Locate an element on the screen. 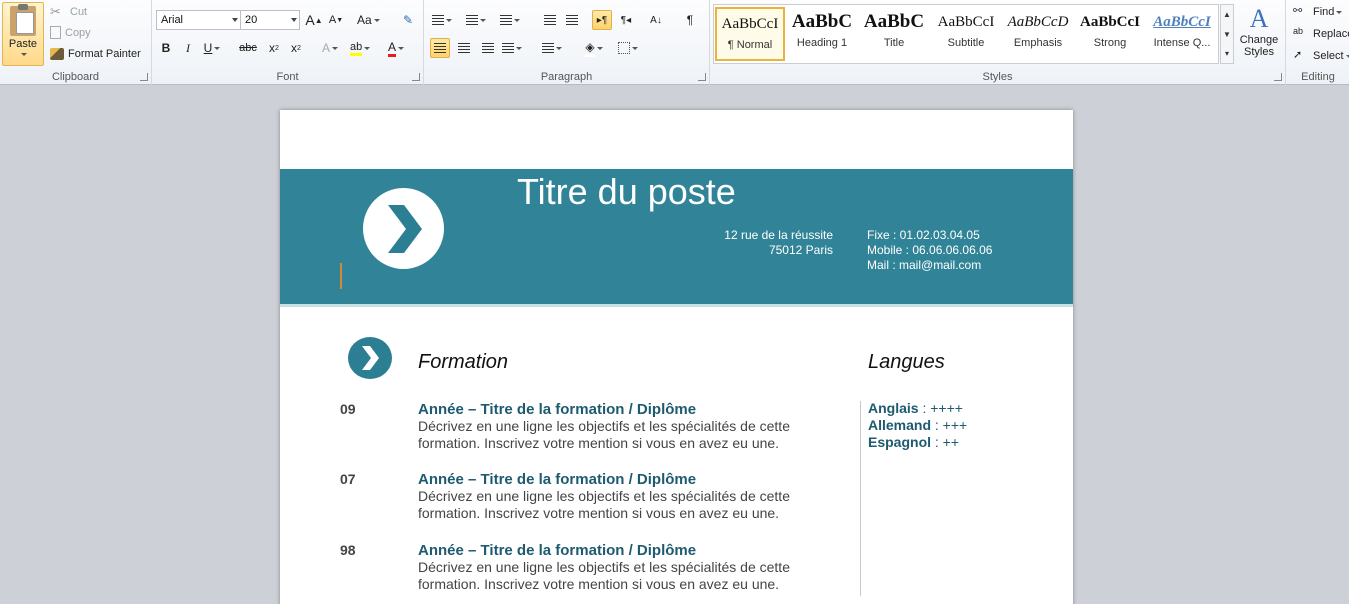  change-case-button: Aa is located at coordinates (368, 20).